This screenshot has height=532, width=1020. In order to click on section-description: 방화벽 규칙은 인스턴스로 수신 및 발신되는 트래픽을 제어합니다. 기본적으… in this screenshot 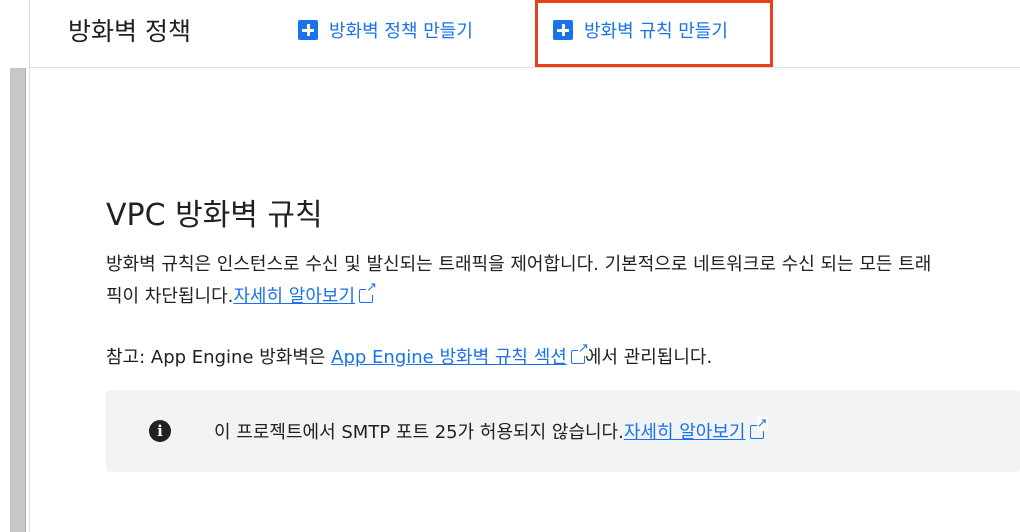, I will do `click(521, 281)`.